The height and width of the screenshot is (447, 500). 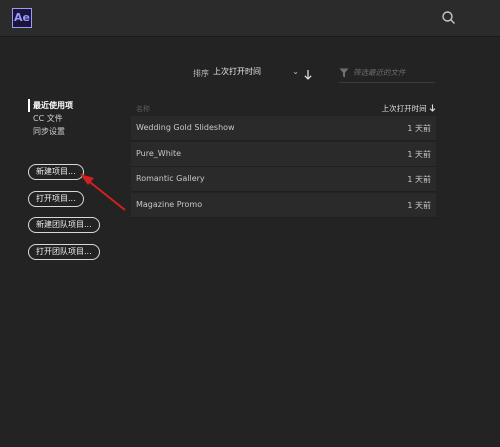 I want to click on filter-input, so click(x=393, y=72).